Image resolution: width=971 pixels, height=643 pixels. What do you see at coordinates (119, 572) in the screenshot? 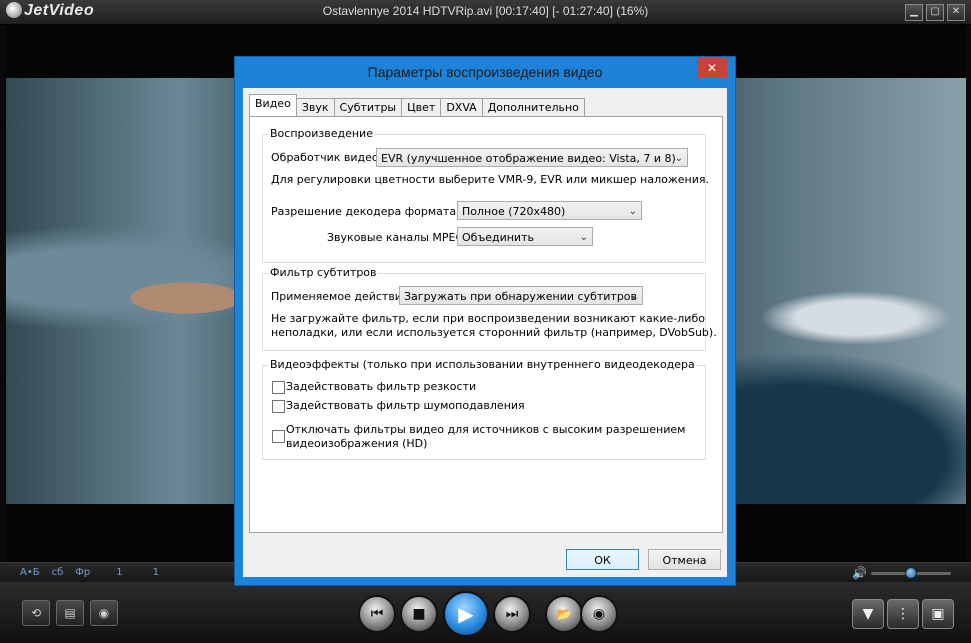
I see `audio-track-number: 1` at bounding box center [119, 572].